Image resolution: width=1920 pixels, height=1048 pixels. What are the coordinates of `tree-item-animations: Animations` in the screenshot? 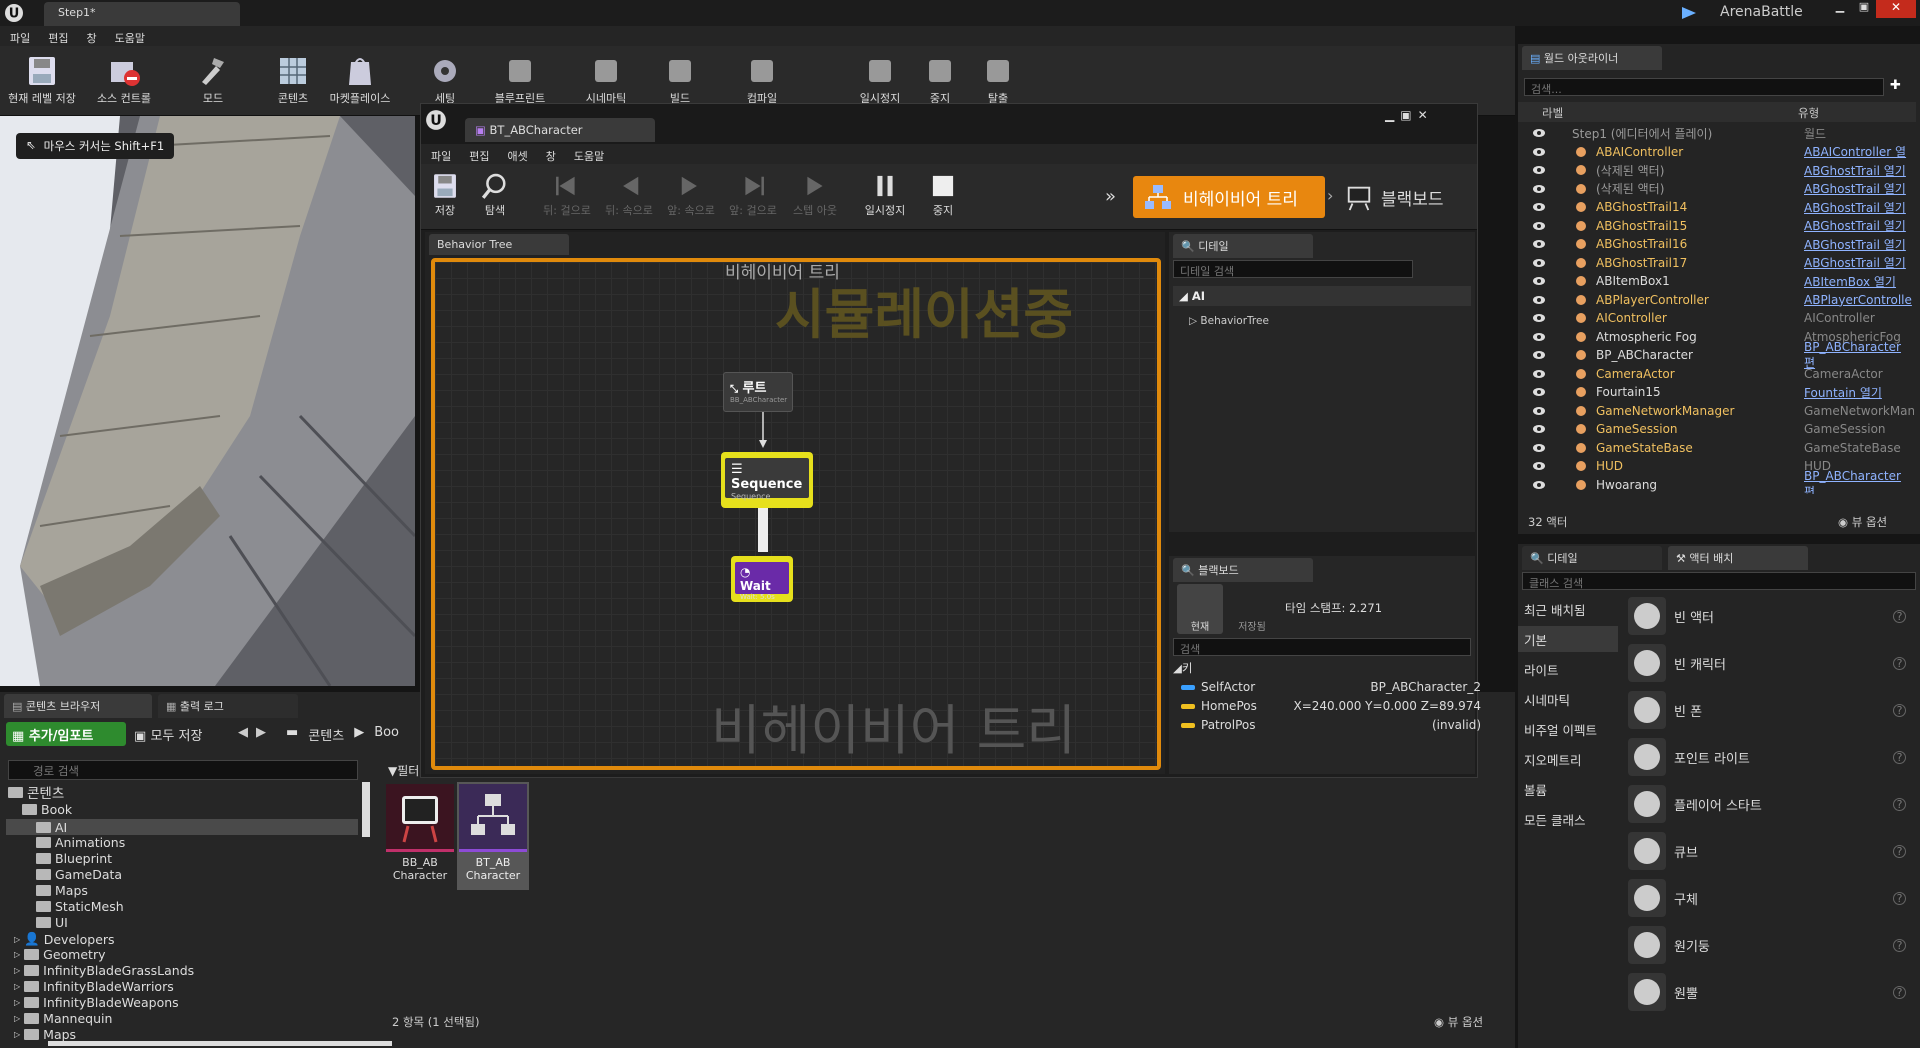 It's located at (80, 842).